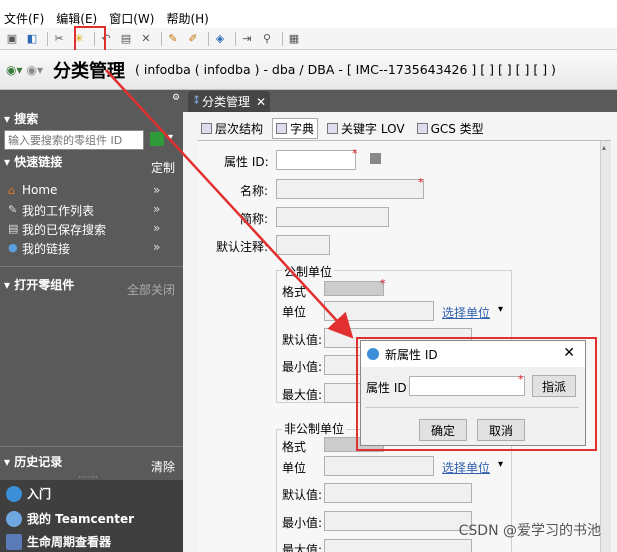  Describe the element at coordinates (220, 39) in the screenshot. I see `tool-c-icon: ◈` at that location.